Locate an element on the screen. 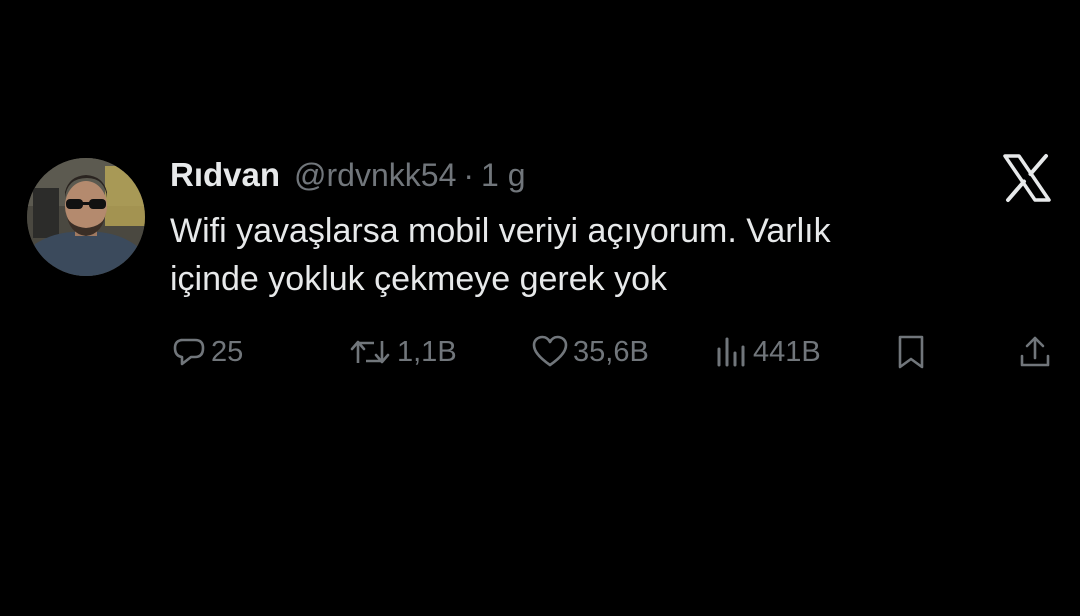  views-icon is located at coordinates (731, 352).